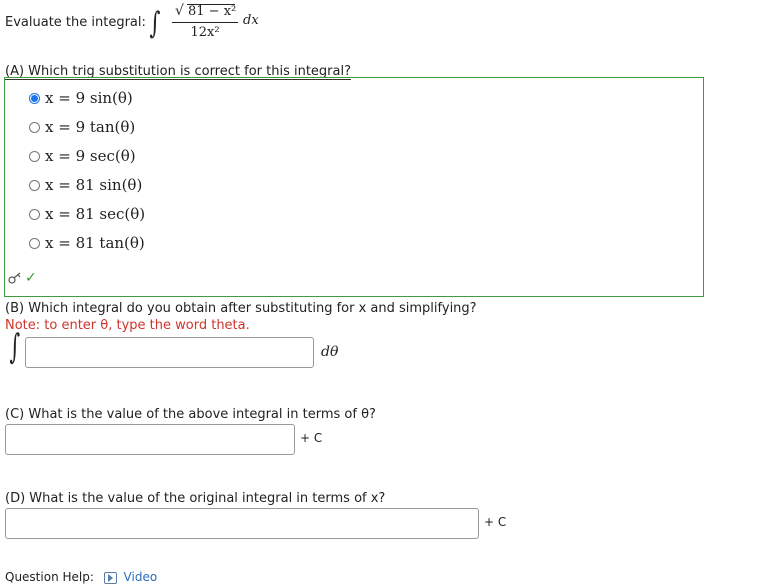 The height and width of the screenshot is (584, 779). Describe the element at coordinates (169, 352) in the screenshot. I see `integral-answer-input` at that location.